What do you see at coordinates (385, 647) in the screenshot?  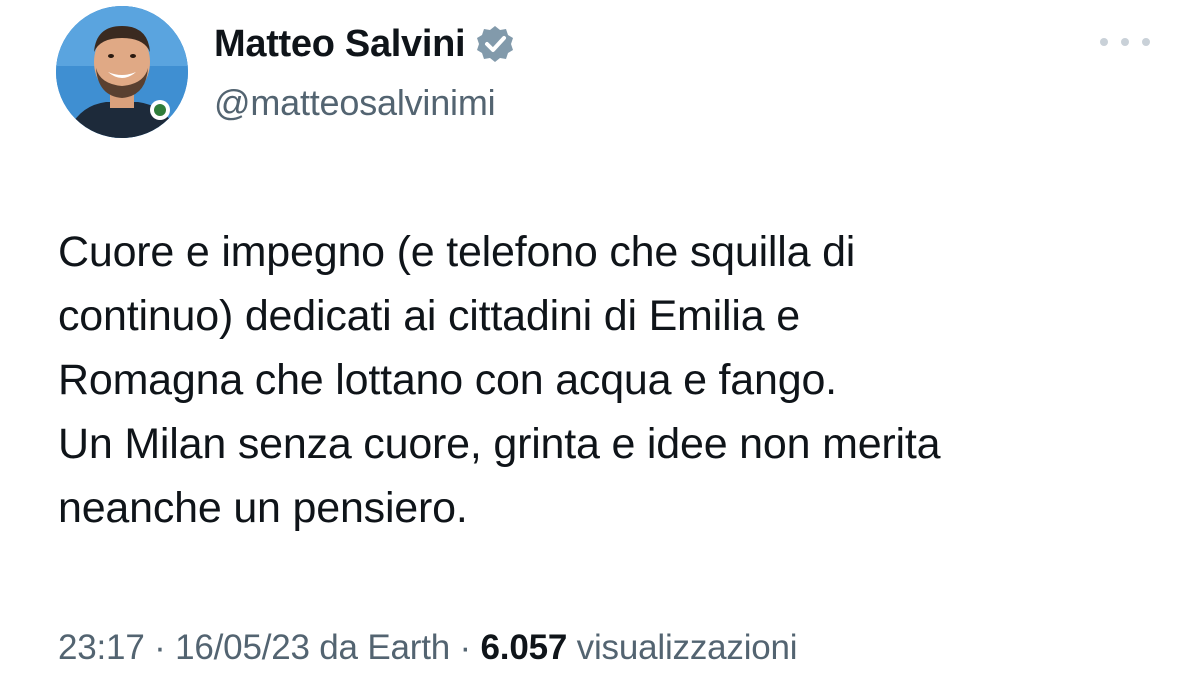 I see `tweet-source: da Earth` at bounding box center [385, 647].